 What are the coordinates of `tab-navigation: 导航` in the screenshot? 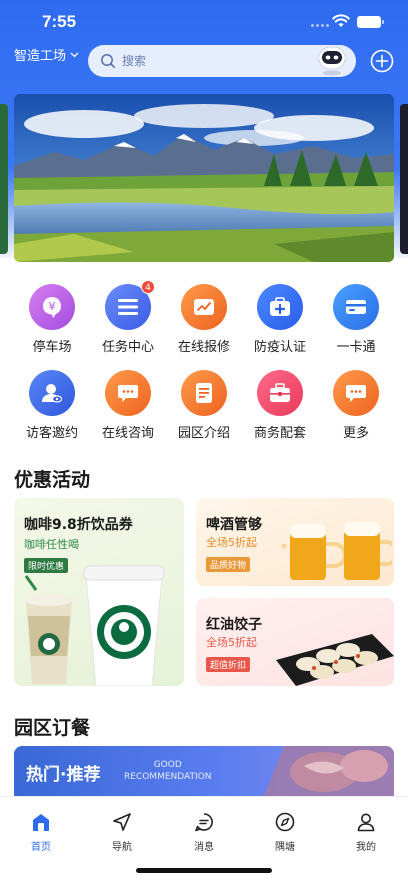 It's located at (122, 832).